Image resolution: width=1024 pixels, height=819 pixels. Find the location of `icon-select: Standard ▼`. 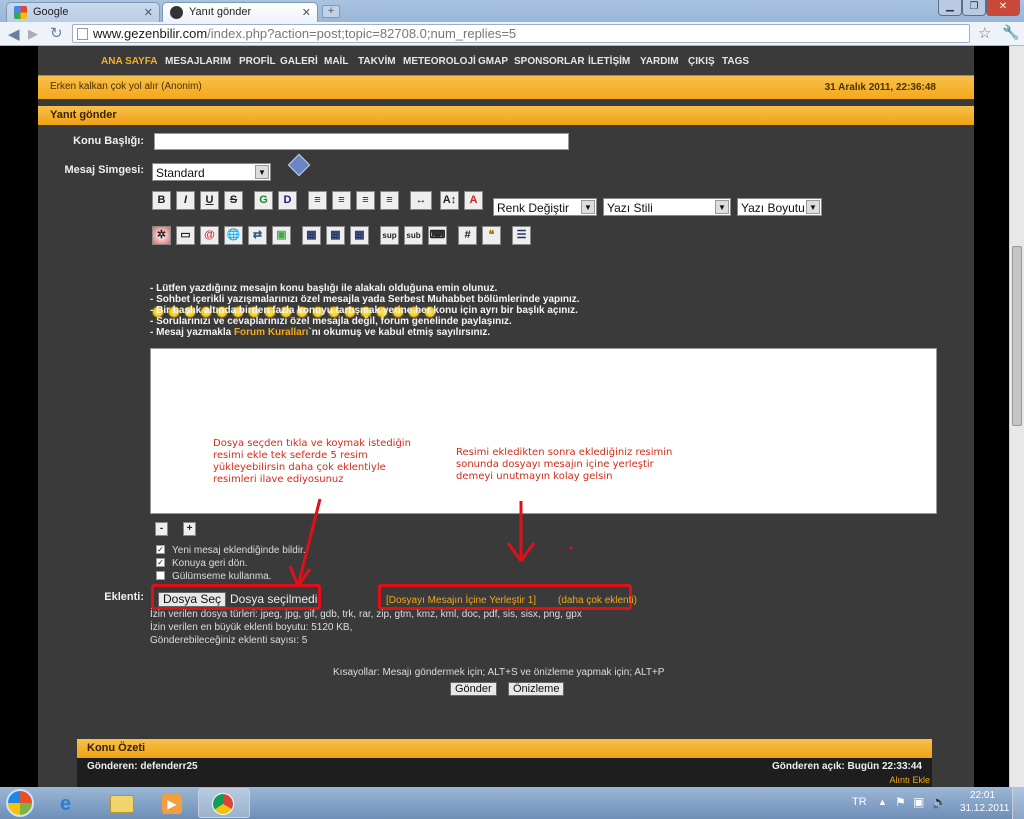

icon-select: Standard ▼ is located at coordinates (211, 172).